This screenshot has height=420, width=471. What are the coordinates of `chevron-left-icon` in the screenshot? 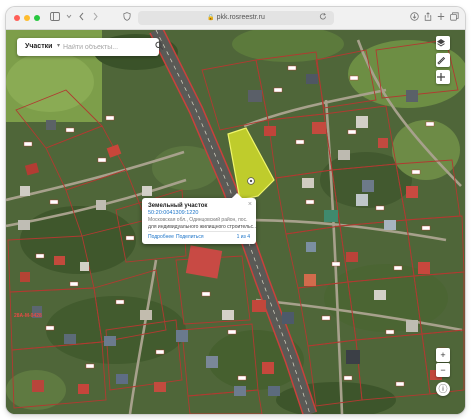 It's located at (81, 18).